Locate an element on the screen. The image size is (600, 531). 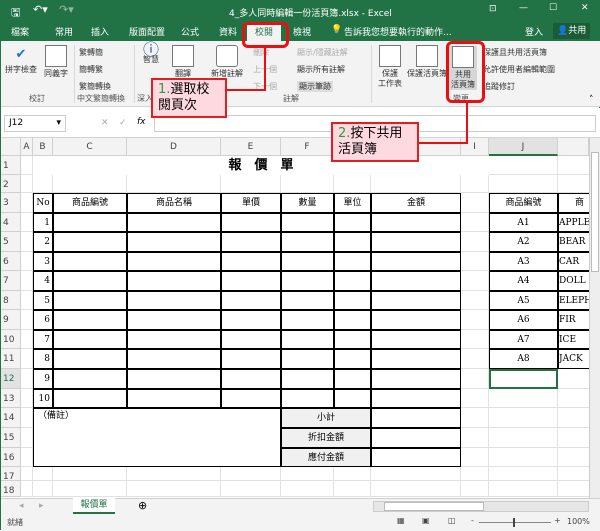
enter-icon: ✓ is located at coordinates (123, 123).